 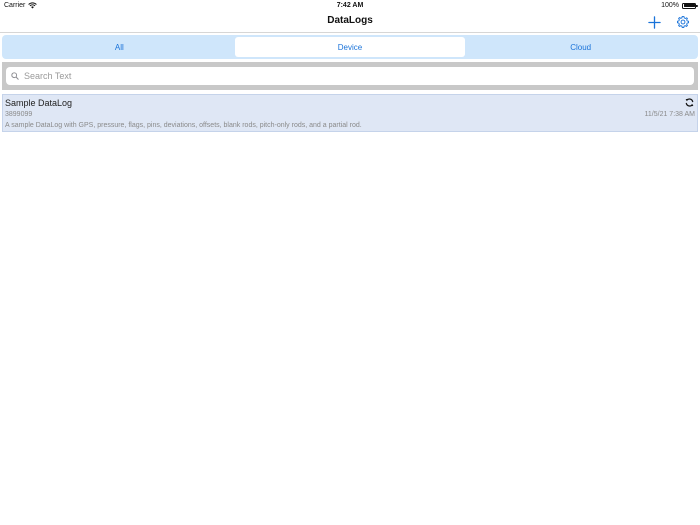 I want to click on add-datalog-button, so click(x=654, y=22).